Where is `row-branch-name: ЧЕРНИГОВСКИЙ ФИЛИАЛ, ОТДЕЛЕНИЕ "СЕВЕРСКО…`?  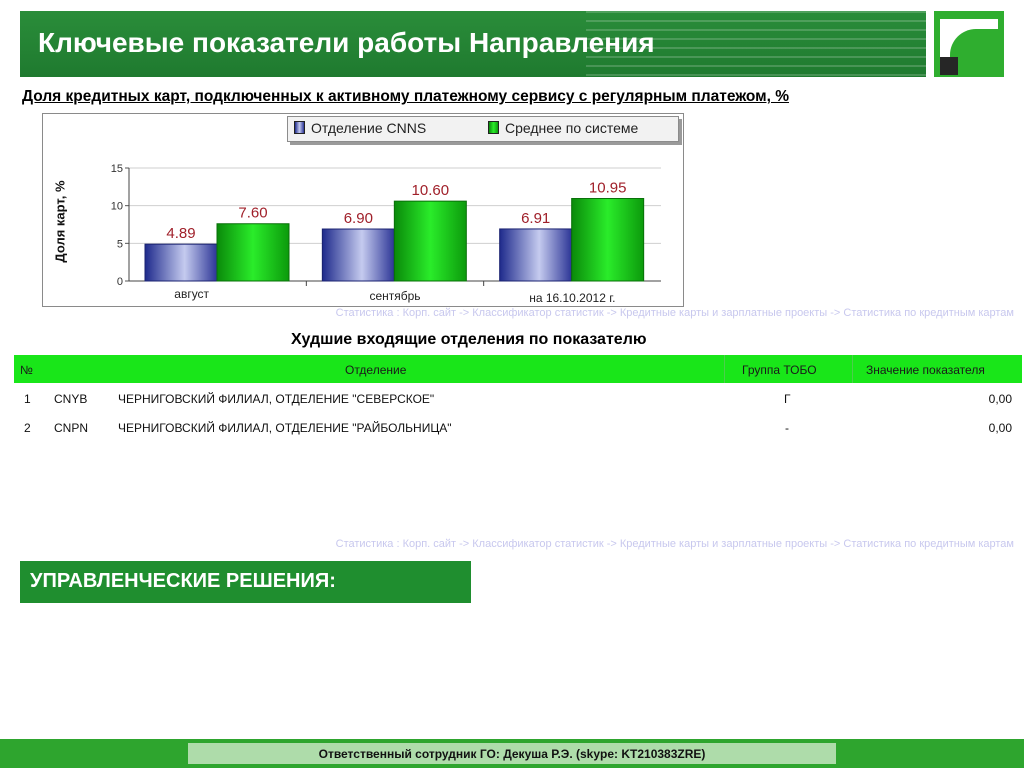 row-branch-name: ЧЕРНИГОВСКИЙ ФИЛИАЛ, ОТДЕЛЕНИЕ "СЕВЕРСКО… is located at coordinates (276, 399).